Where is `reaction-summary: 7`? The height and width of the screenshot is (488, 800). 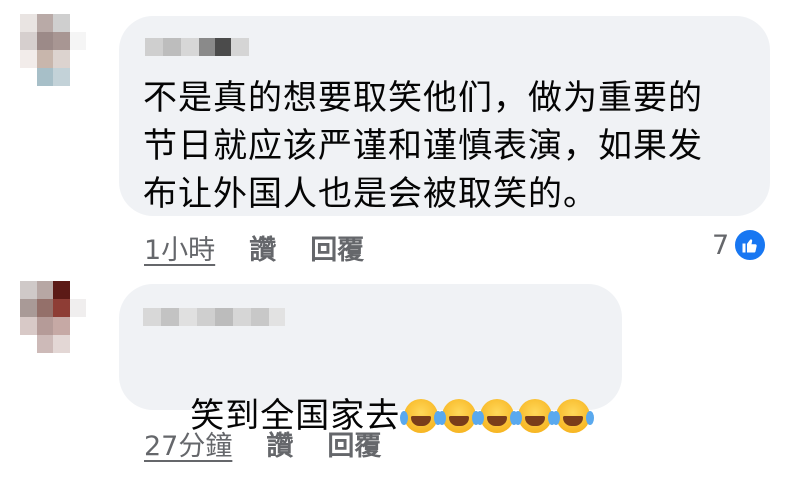 reaction-summary: 7 is located at coordinates (740, 245).